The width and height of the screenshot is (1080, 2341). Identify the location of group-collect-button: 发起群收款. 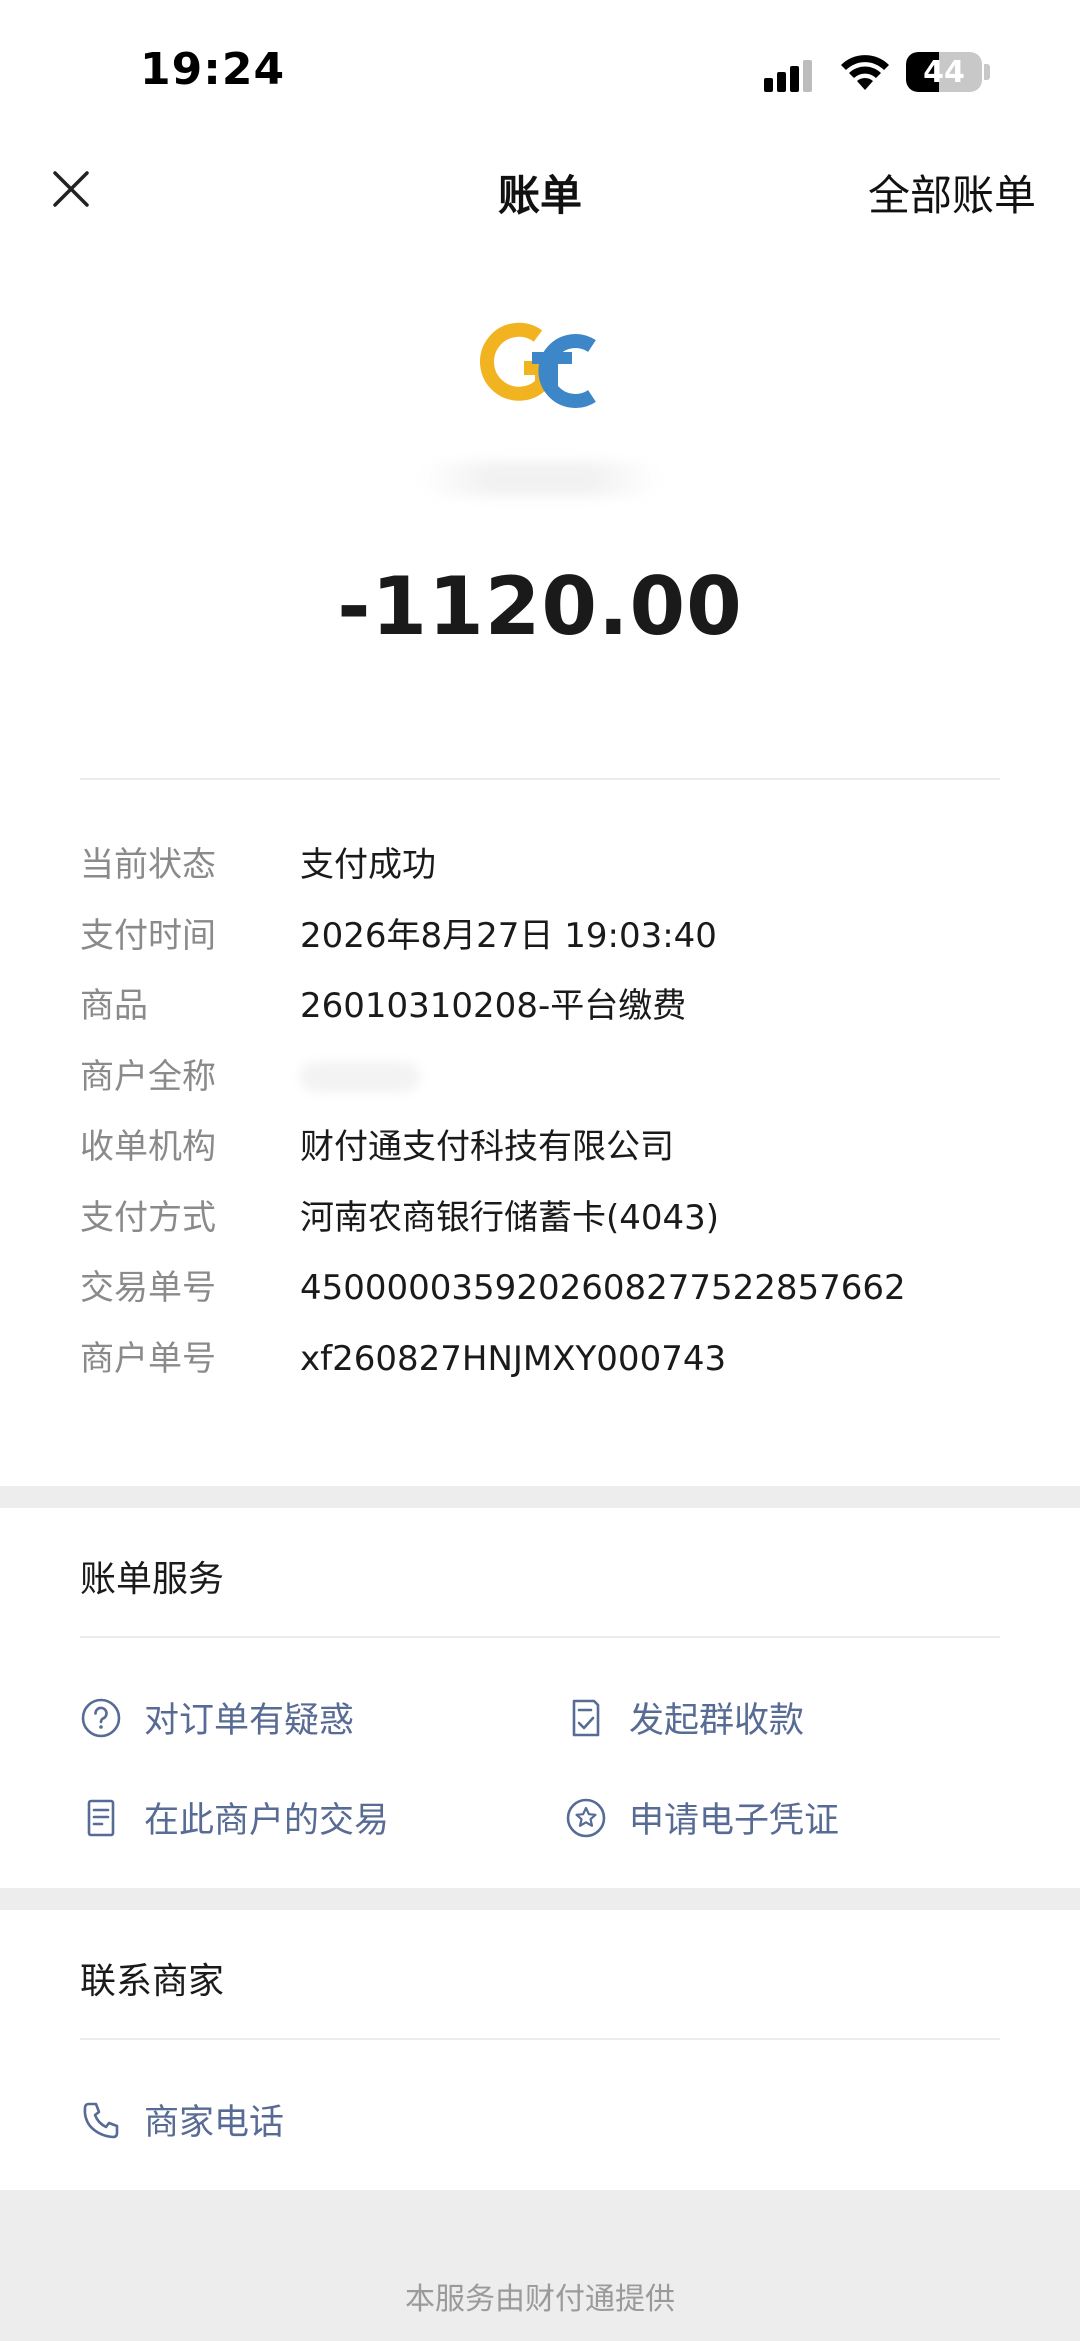
(684, 1717).